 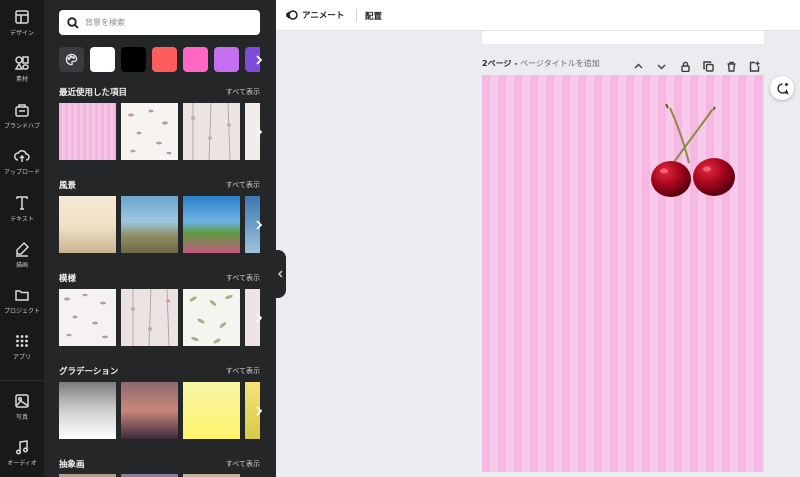 What do you see at coordinates (356, 15) in the screenshot?
I see `toolbar-divider` at bounding box center [356, 15].